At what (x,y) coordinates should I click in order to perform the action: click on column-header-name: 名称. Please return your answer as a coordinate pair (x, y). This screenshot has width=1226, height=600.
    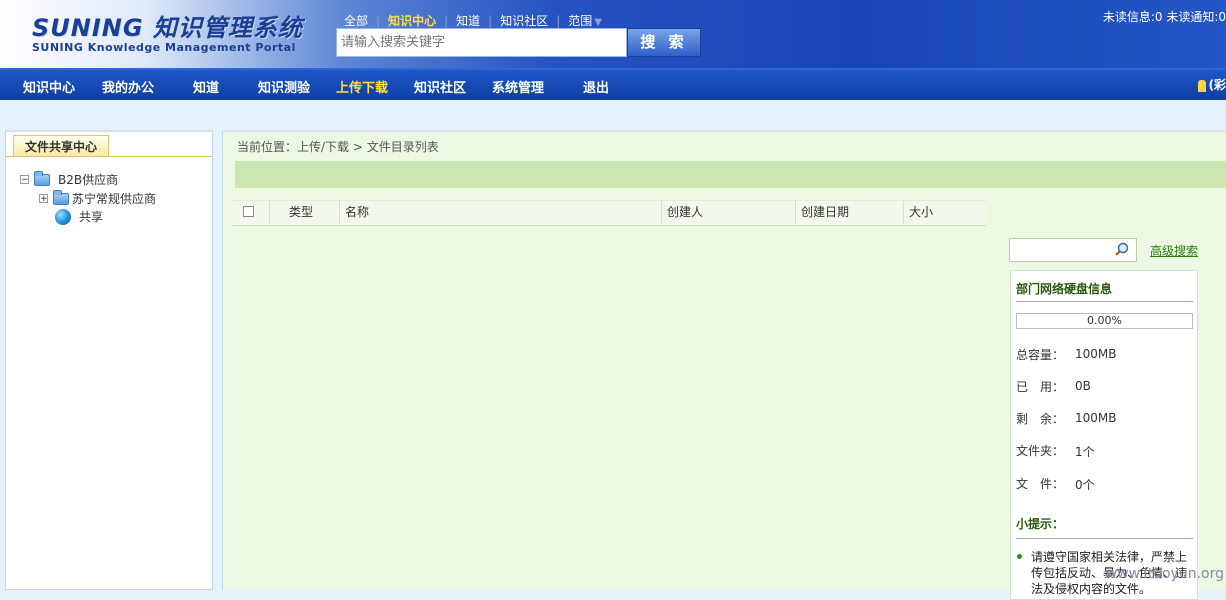
    Looking at the image, I should click on (500, 212).